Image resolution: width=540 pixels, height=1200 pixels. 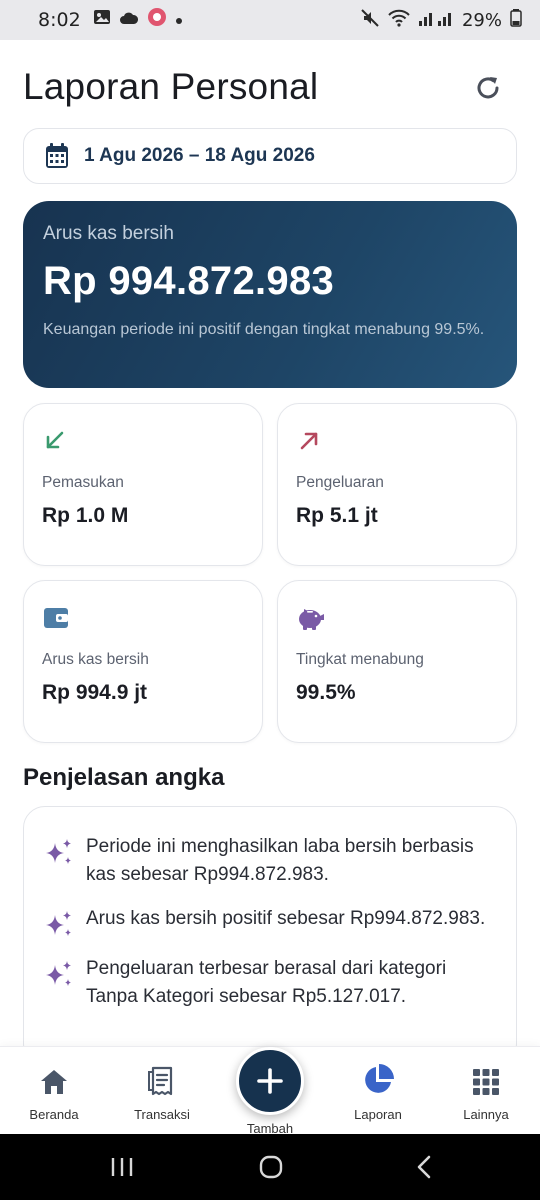 I want to click on date-range-picker: 1 Agu 2026 – 18 Agu 2026, so click(x=270, y=156).